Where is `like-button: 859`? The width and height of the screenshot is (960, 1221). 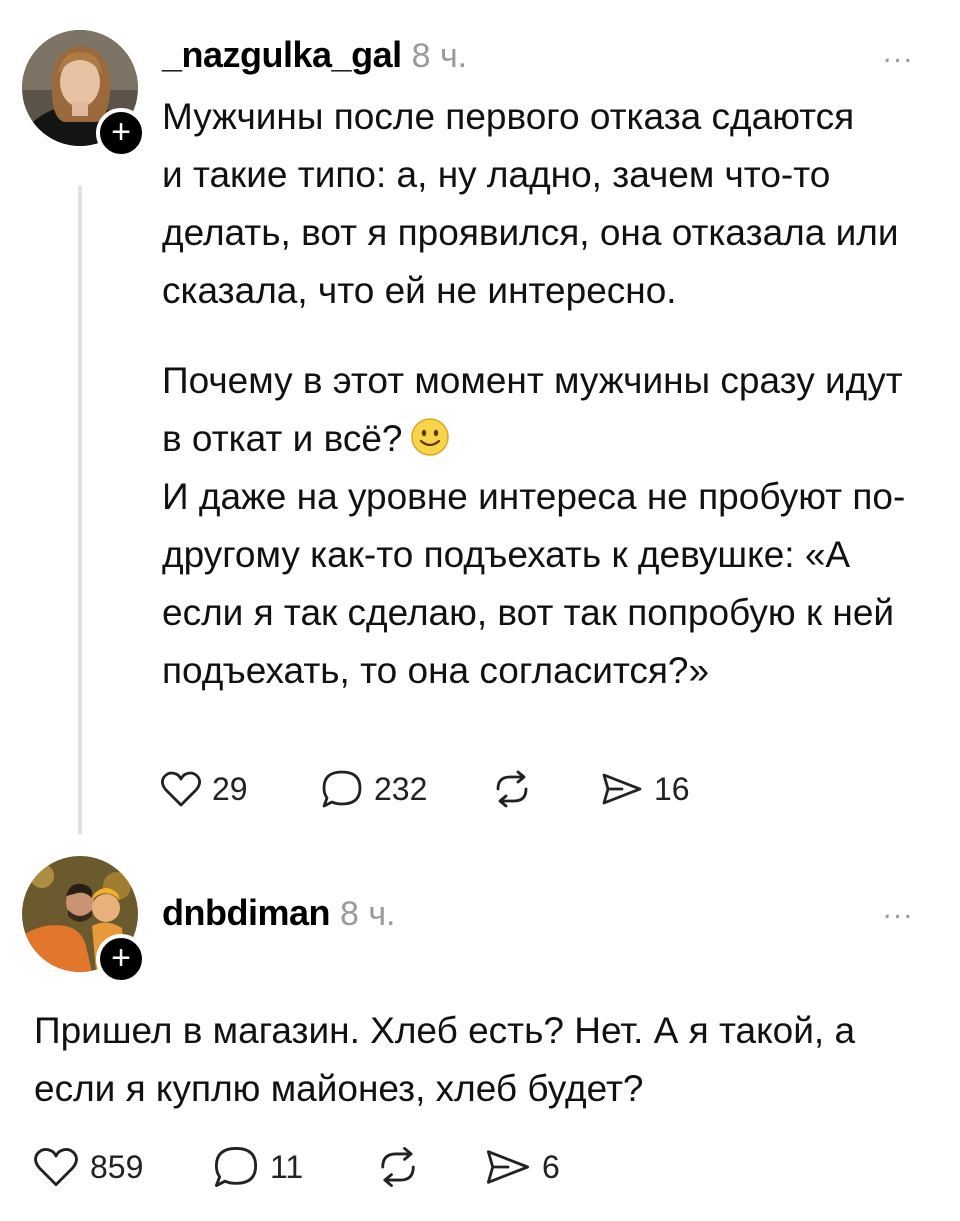
like-button: 859 is located at coordinates (122, 1167).